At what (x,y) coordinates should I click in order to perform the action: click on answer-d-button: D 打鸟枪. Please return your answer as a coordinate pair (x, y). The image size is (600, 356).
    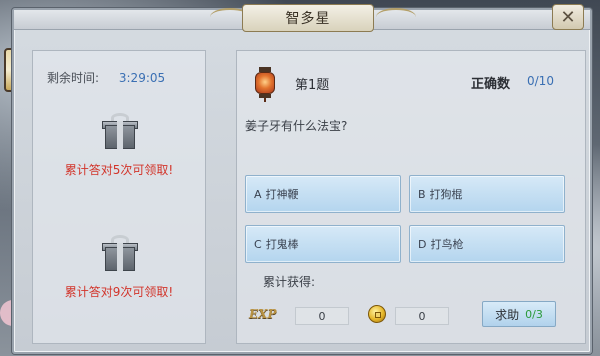
    Looking at the image, I should click on (487, 244).